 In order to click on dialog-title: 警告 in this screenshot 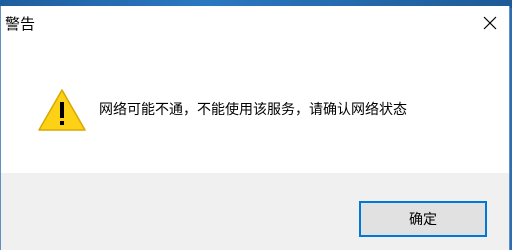, I will do `click(20, 24)`.